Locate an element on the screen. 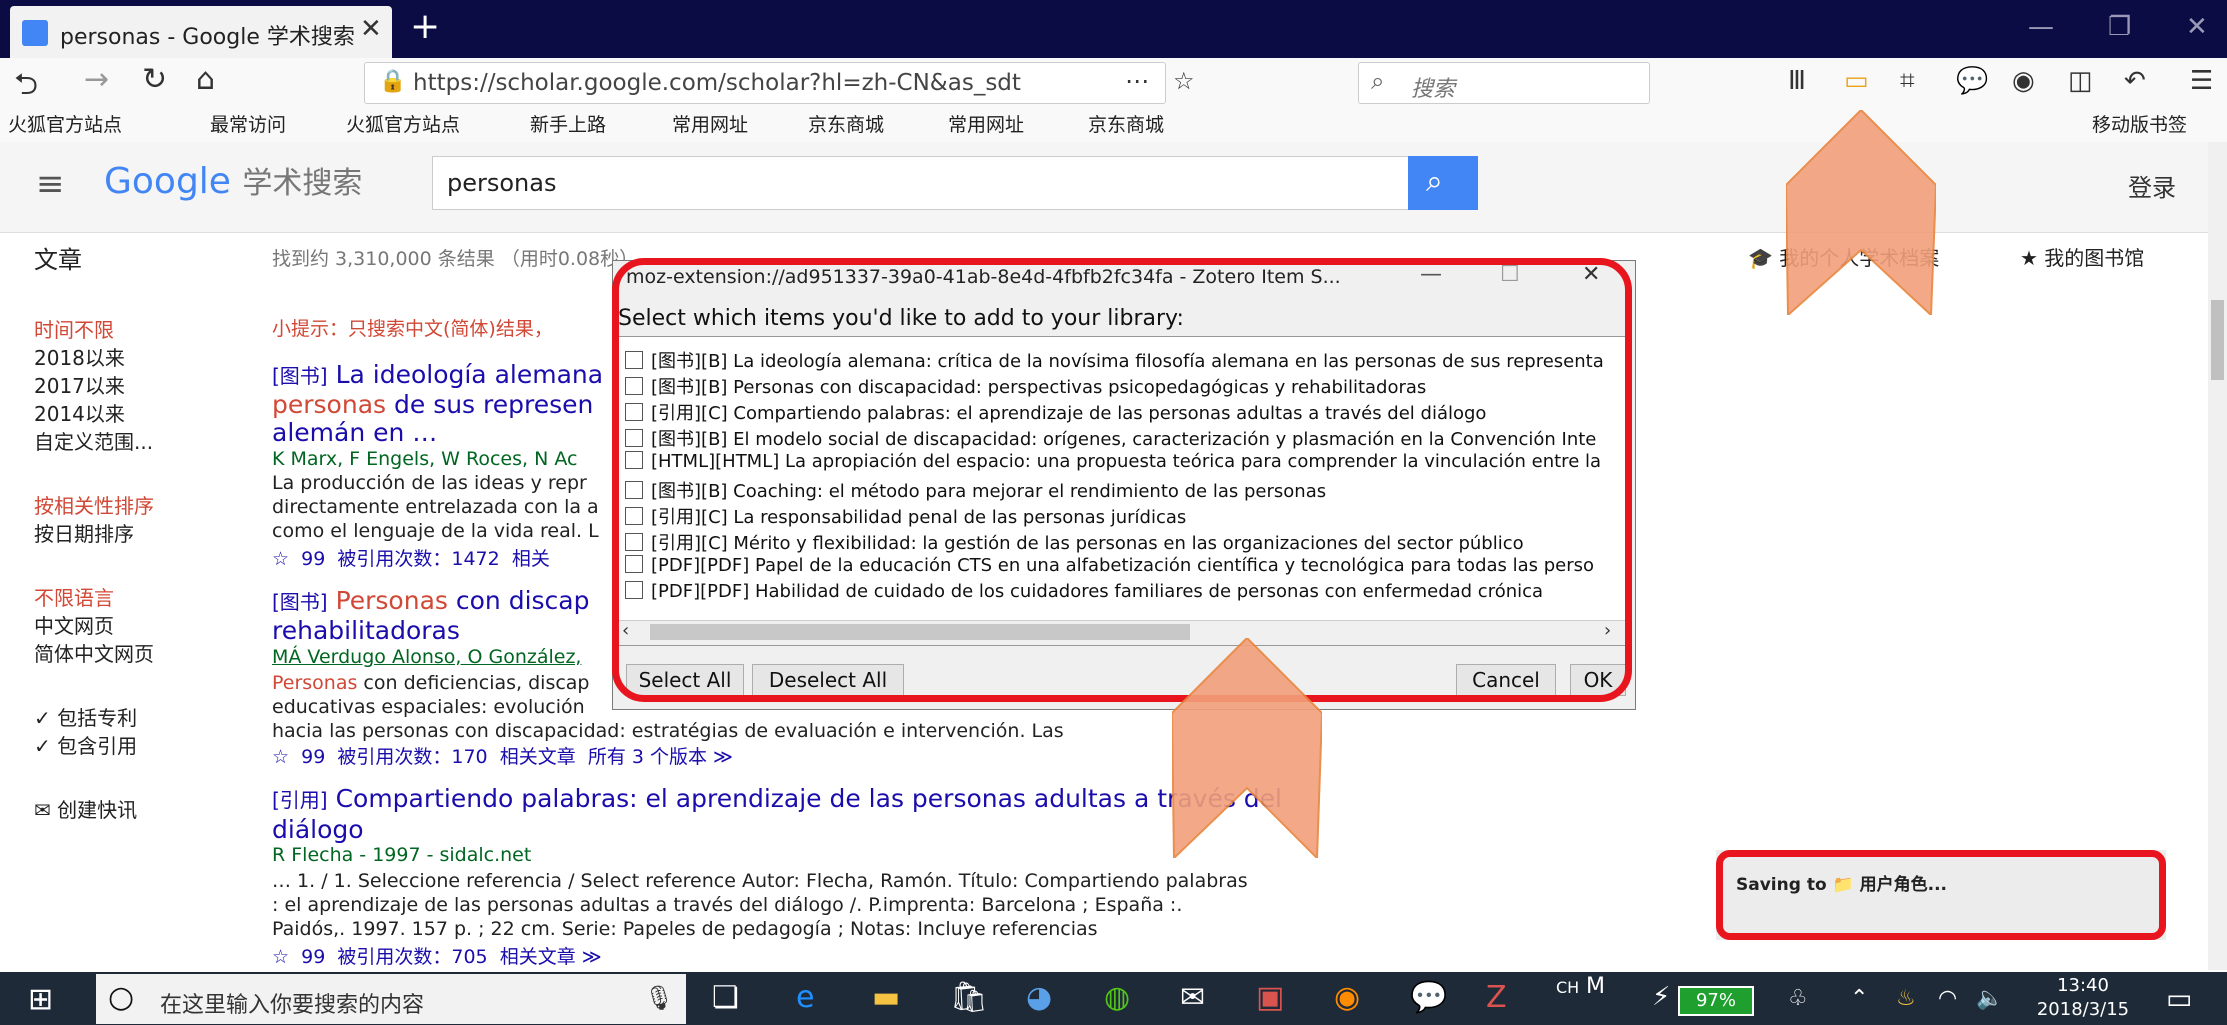  result-3-author: R Flecha - 1997 - sidalc.net is located at coordinates (402, 855).